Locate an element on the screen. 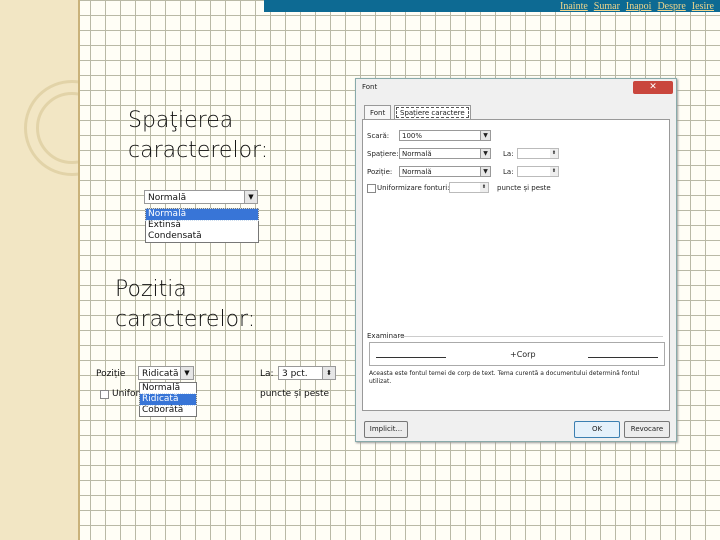 This screenshot has width=720, height=540. heading-spacing-line1: Spaţierea is located at coordinates (181, 120).